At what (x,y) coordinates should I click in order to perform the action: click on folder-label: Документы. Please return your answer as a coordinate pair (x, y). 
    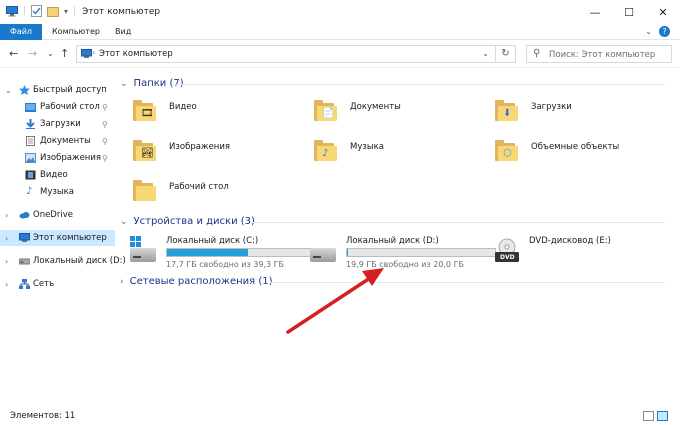
    Looking at the image, I should click on (375, 107).